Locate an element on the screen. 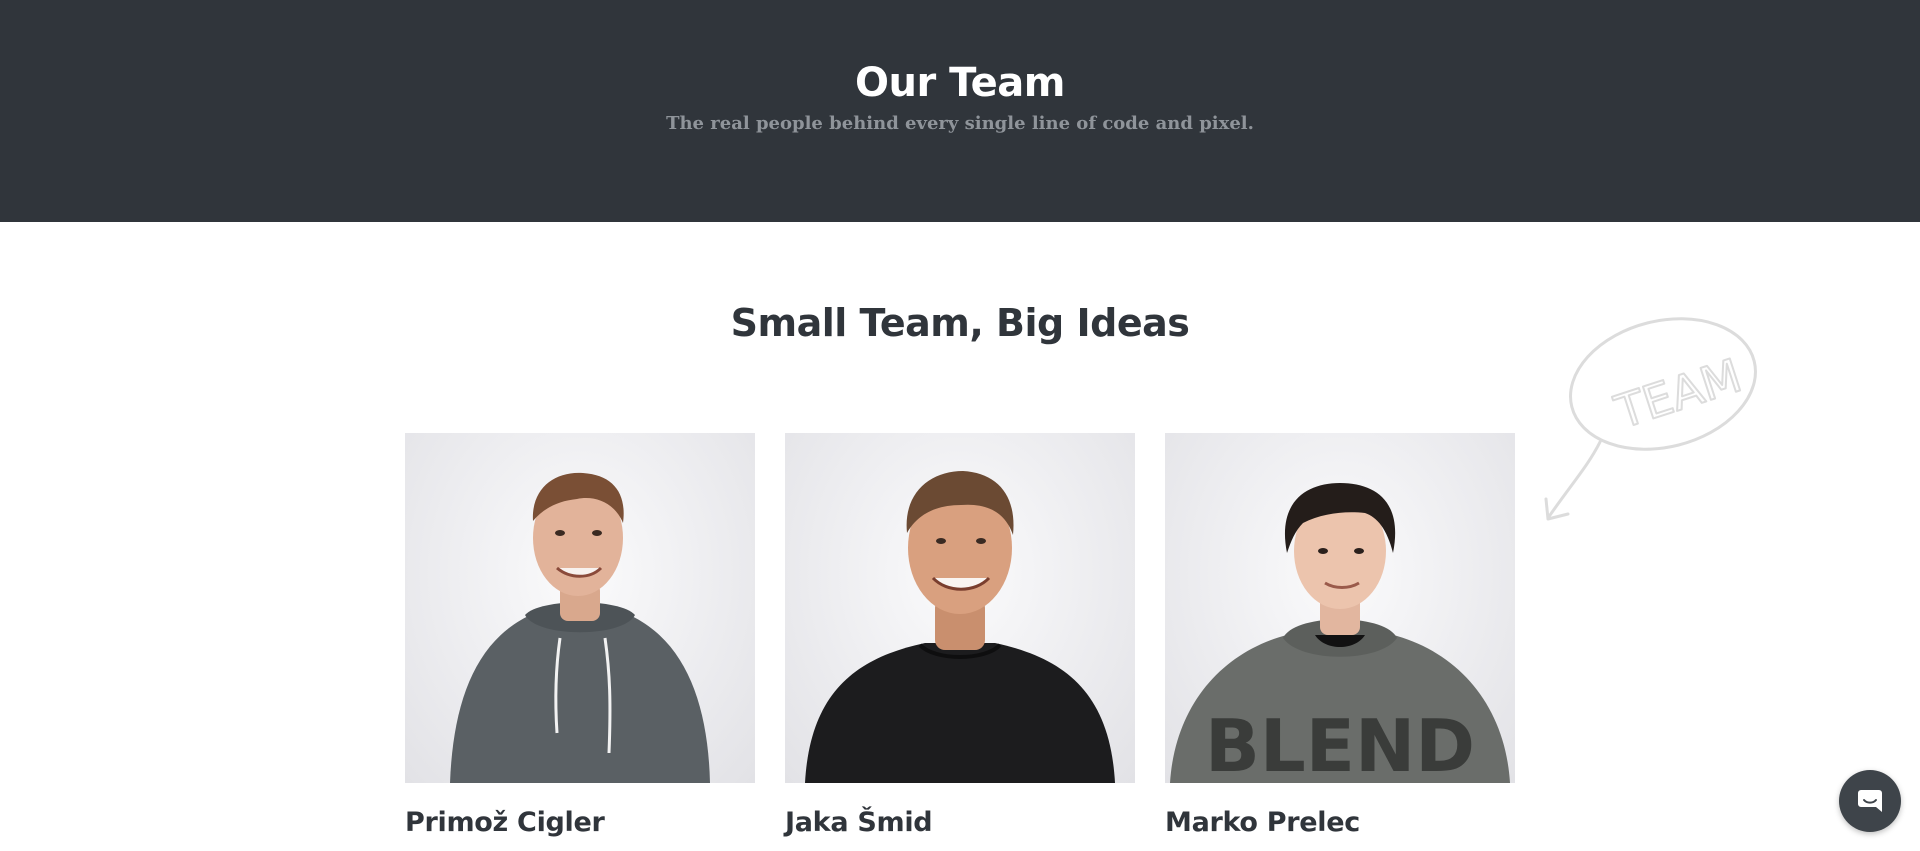  doodle-arrow is located at coordinates (1574, 480).